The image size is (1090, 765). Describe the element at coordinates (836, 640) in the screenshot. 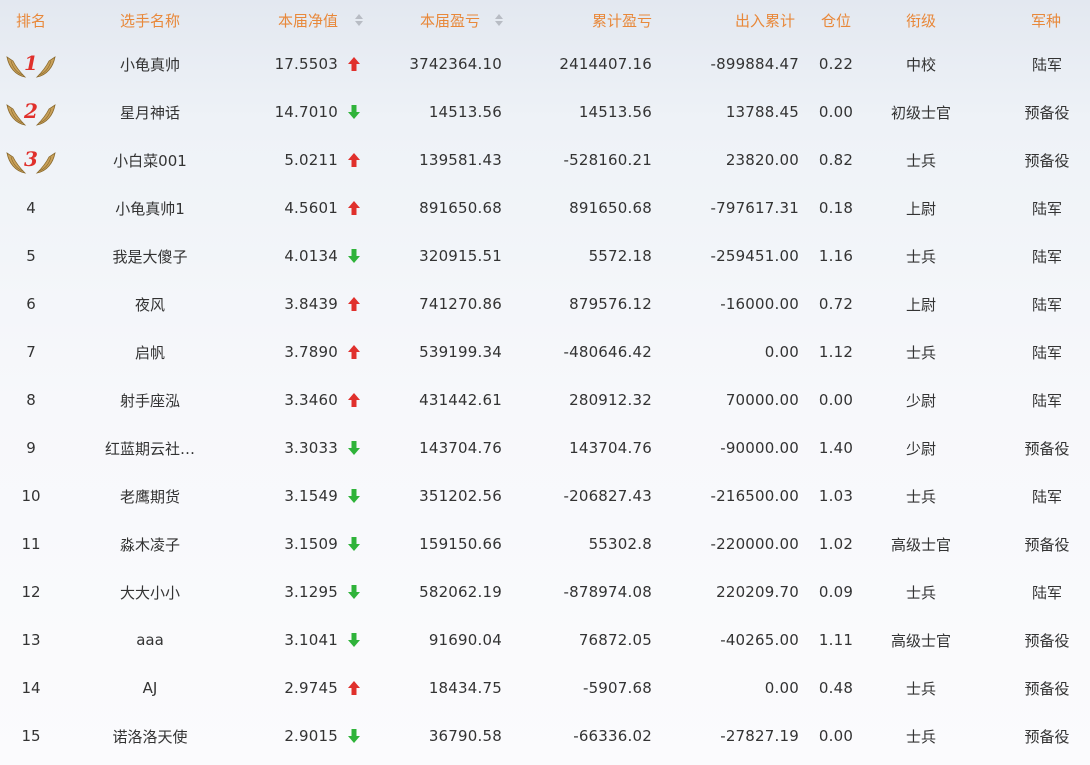

I see `position-value: 1.11` at that location.